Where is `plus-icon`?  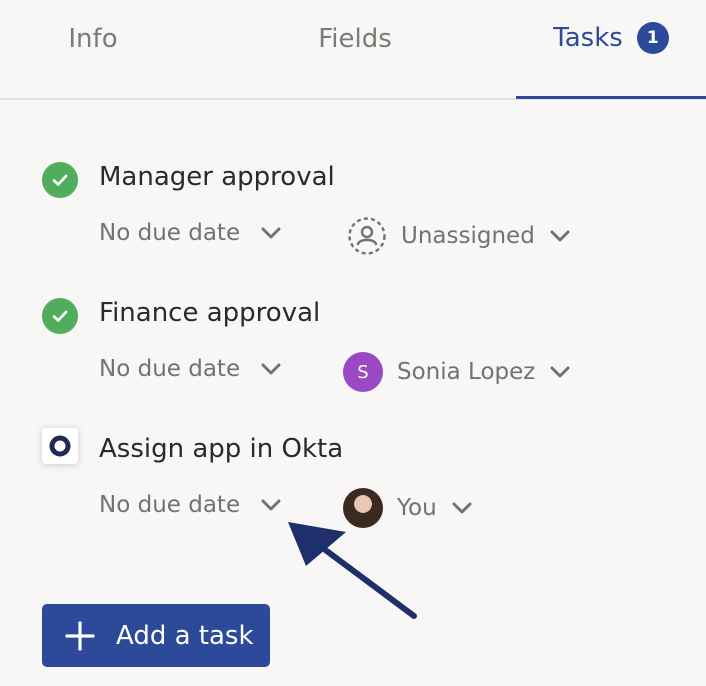 plus-icon is located at coordinates (80, 635).